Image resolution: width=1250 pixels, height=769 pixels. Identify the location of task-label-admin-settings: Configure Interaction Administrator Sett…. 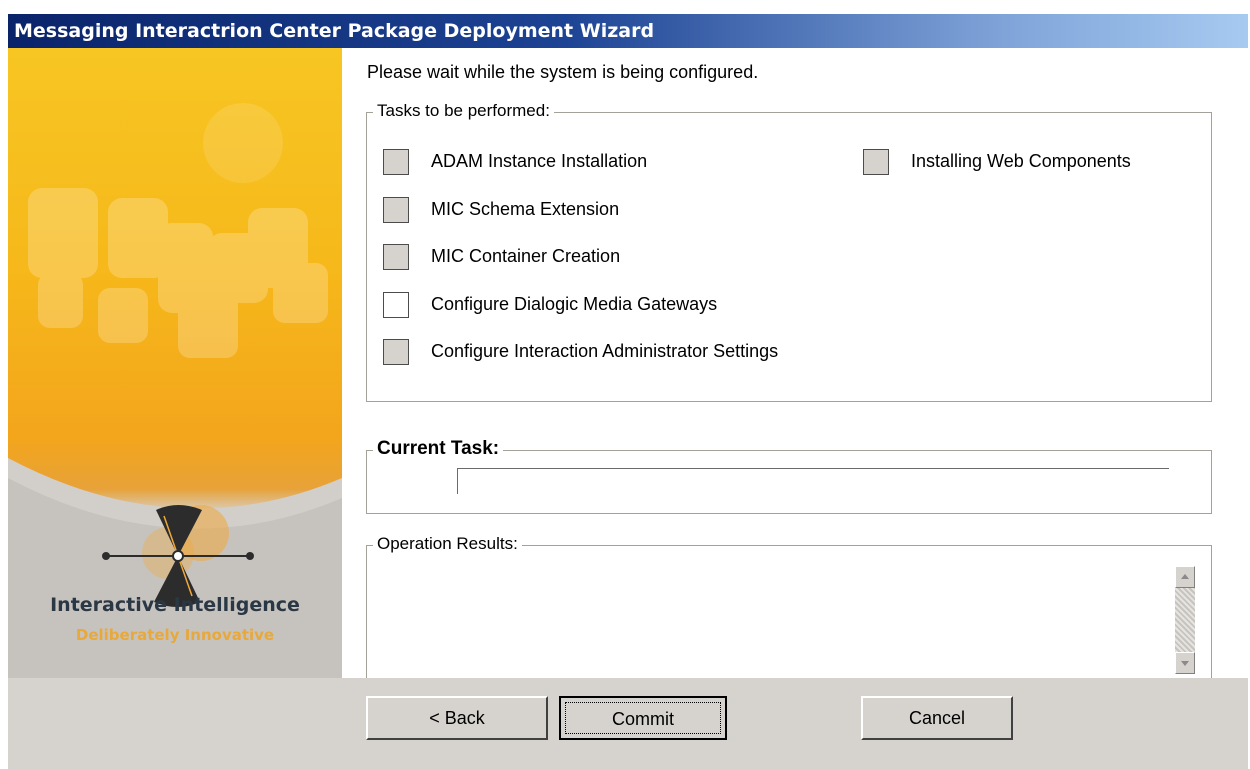
(605, 351).